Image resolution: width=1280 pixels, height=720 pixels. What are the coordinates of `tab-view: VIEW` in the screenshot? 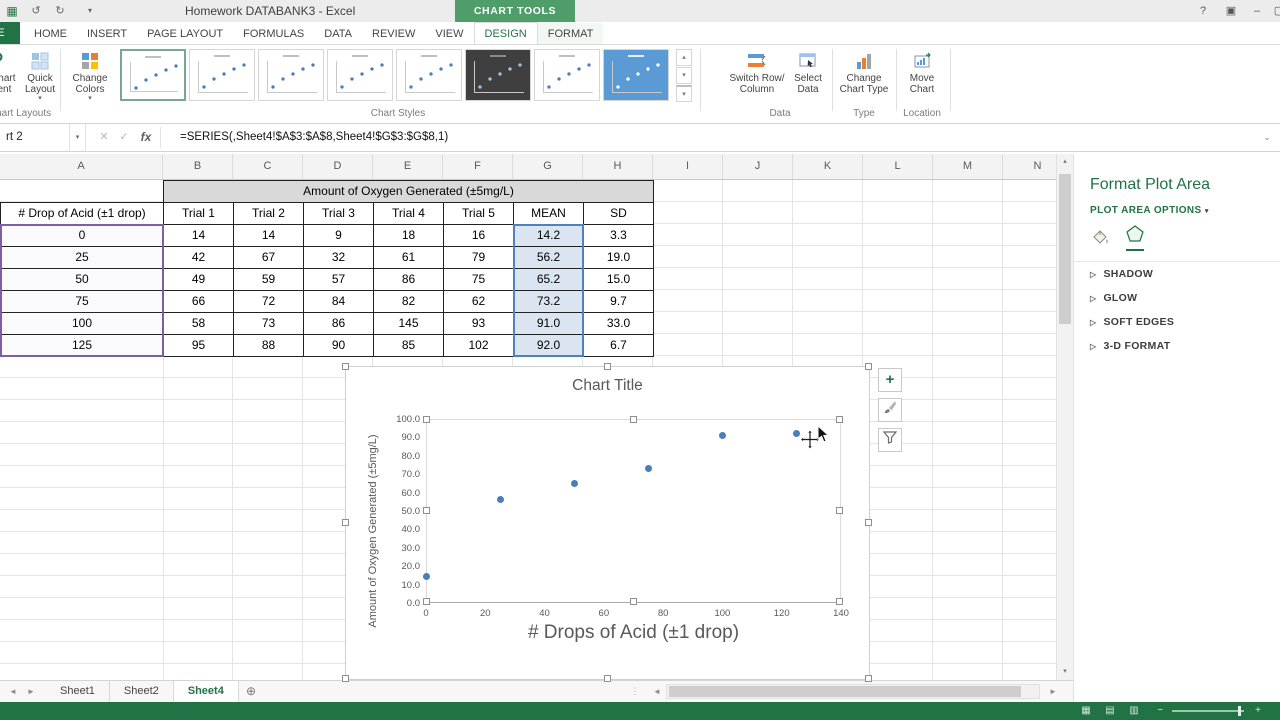 It's located at (449, 33).